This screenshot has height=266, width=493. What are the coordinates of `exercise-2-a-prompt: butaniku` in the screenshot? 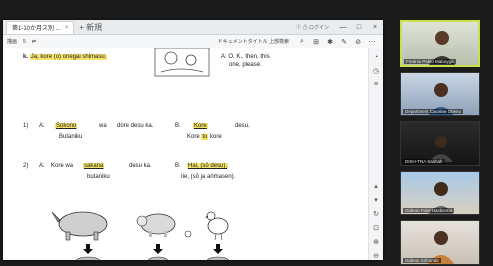 It's located at (98, 177).